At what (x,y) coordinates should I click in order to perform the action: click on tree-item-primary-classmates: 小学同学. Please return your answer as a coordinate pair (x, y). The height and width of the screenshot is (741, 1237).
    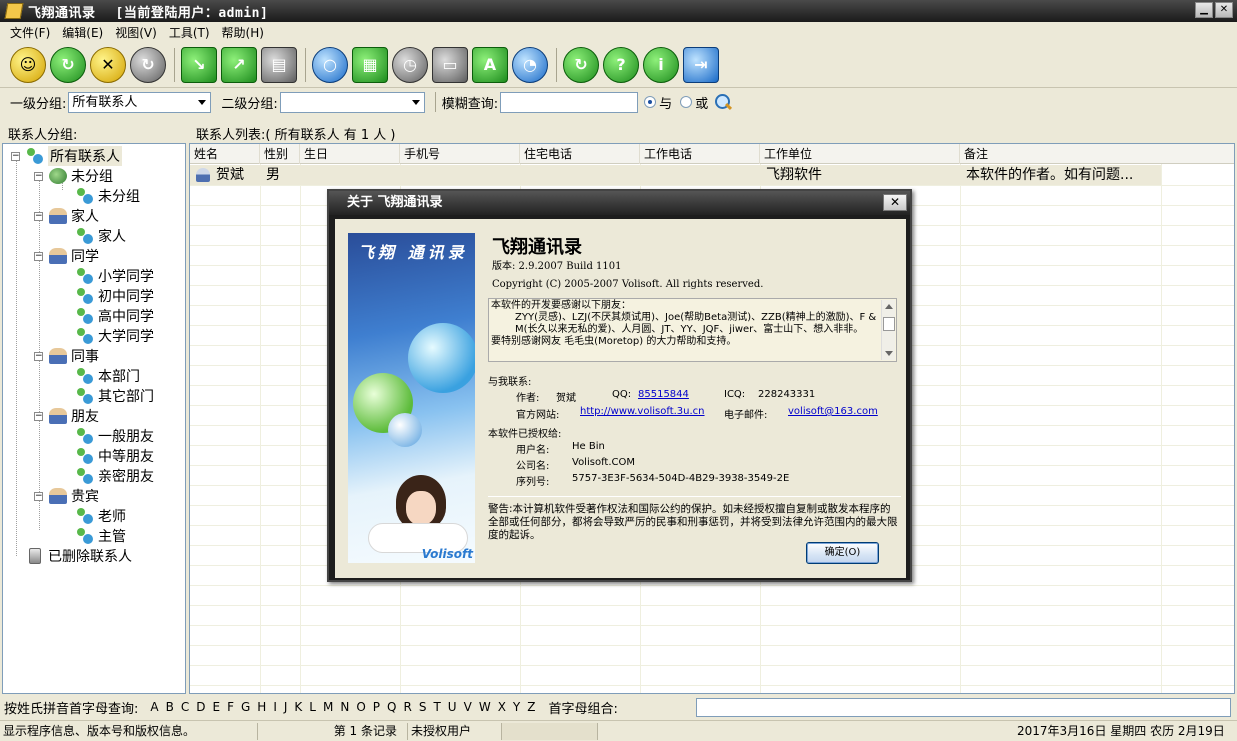
    Looking at the image, I should click on (115, 276).